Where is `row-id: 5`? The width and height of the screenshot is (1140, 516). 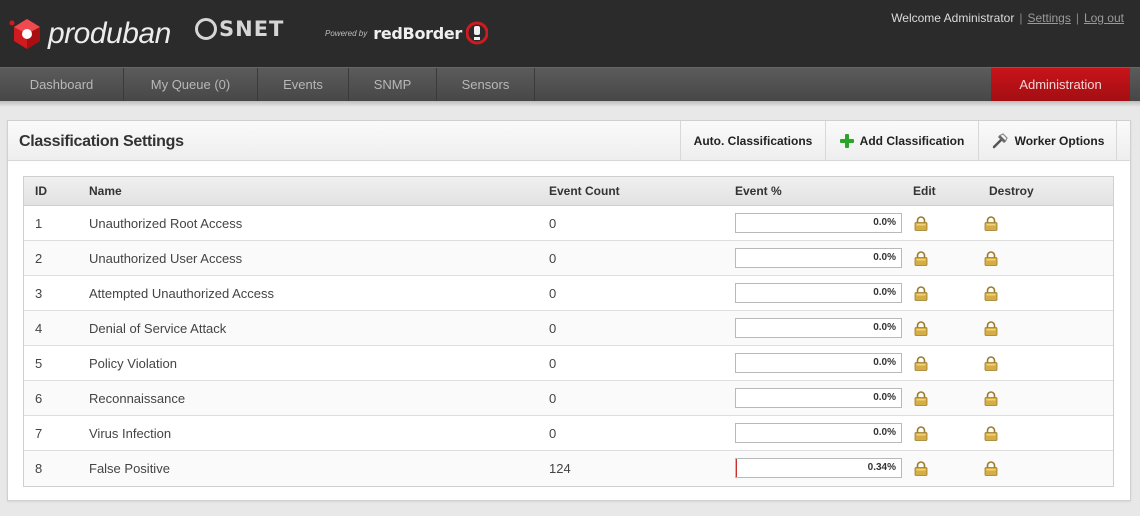 row-id: 5 is located at coordinates (39, 363).